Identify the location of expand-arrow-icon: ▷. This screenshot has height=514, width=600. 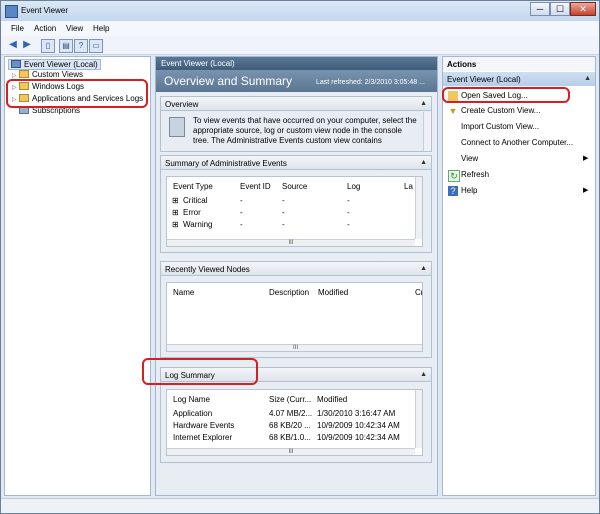
(15, 75).